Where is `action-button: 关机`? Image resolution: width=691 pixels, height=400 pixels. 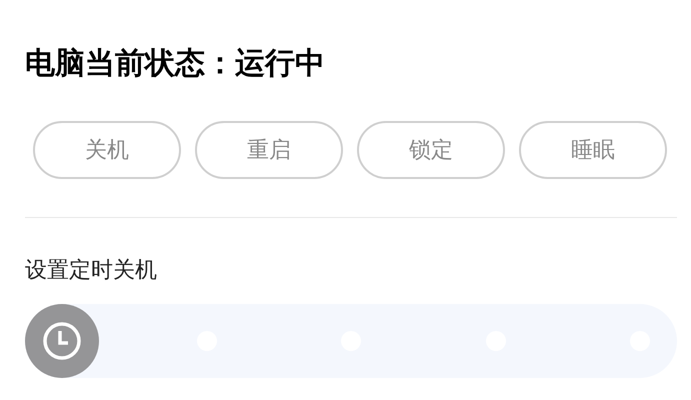
action-button: 关机 is located at coordinates (107, 150).